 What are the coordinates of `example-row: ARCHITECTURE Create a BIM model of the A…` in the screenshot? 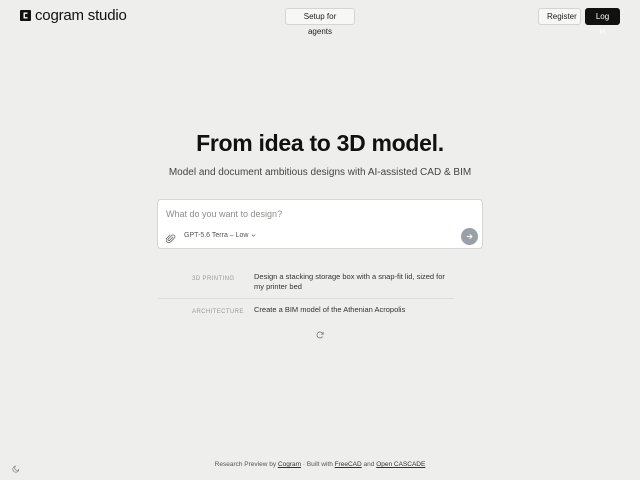 It's located at (306, 310).